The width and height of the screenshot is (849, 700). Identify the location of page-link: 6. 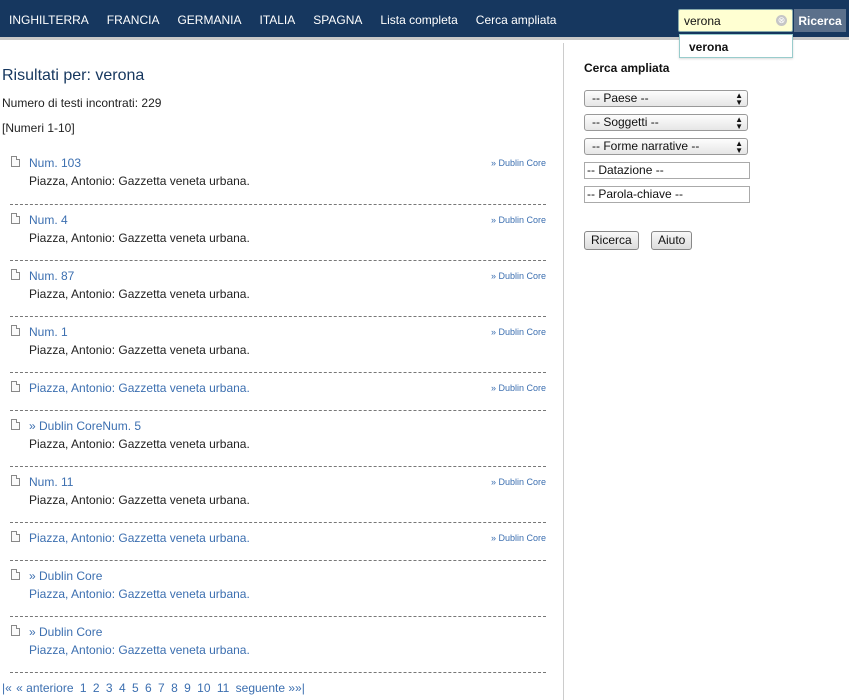
(148, 688).